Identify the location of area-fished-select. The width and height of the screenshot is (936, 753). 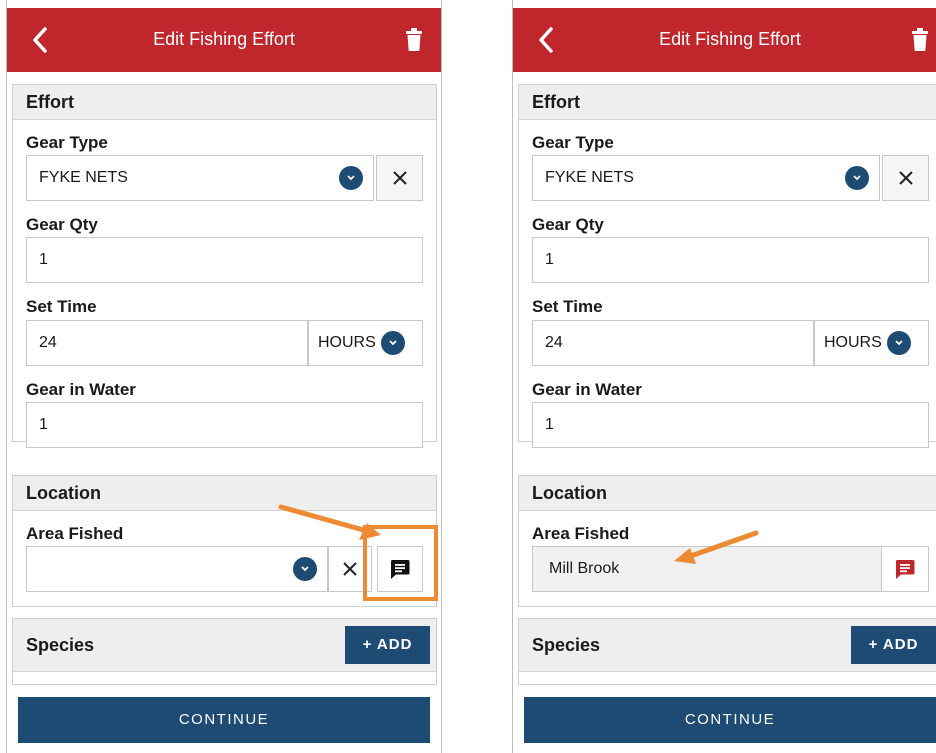
(177, 569).